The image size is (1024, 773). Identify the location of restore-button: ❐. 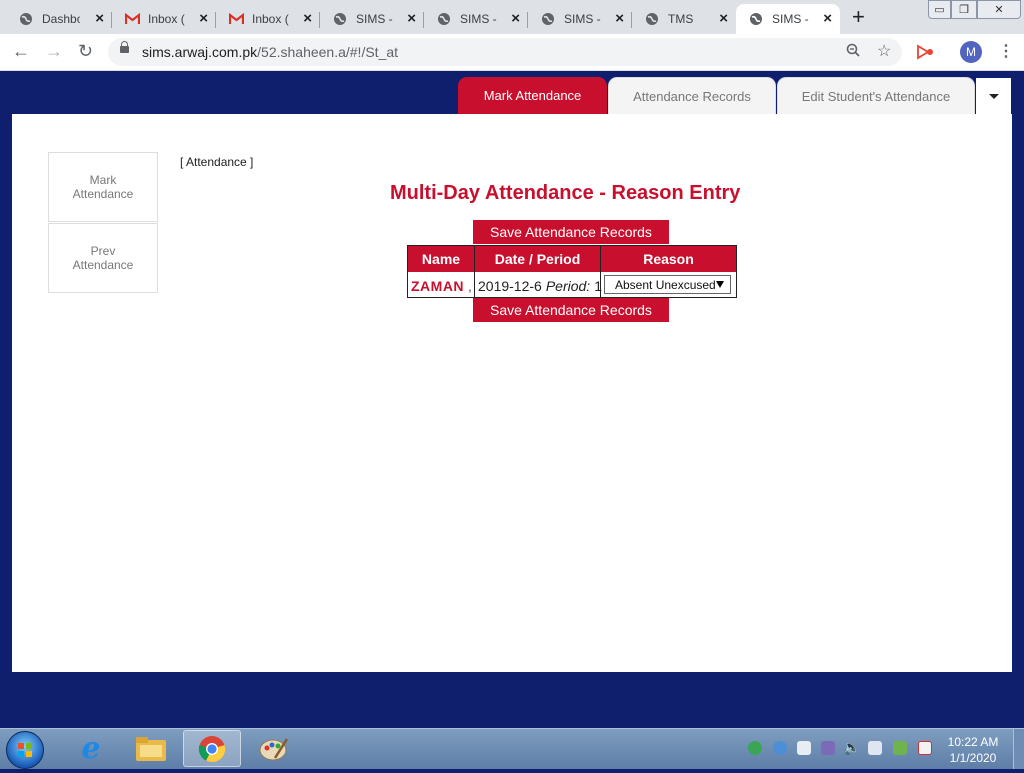
(964, 9).